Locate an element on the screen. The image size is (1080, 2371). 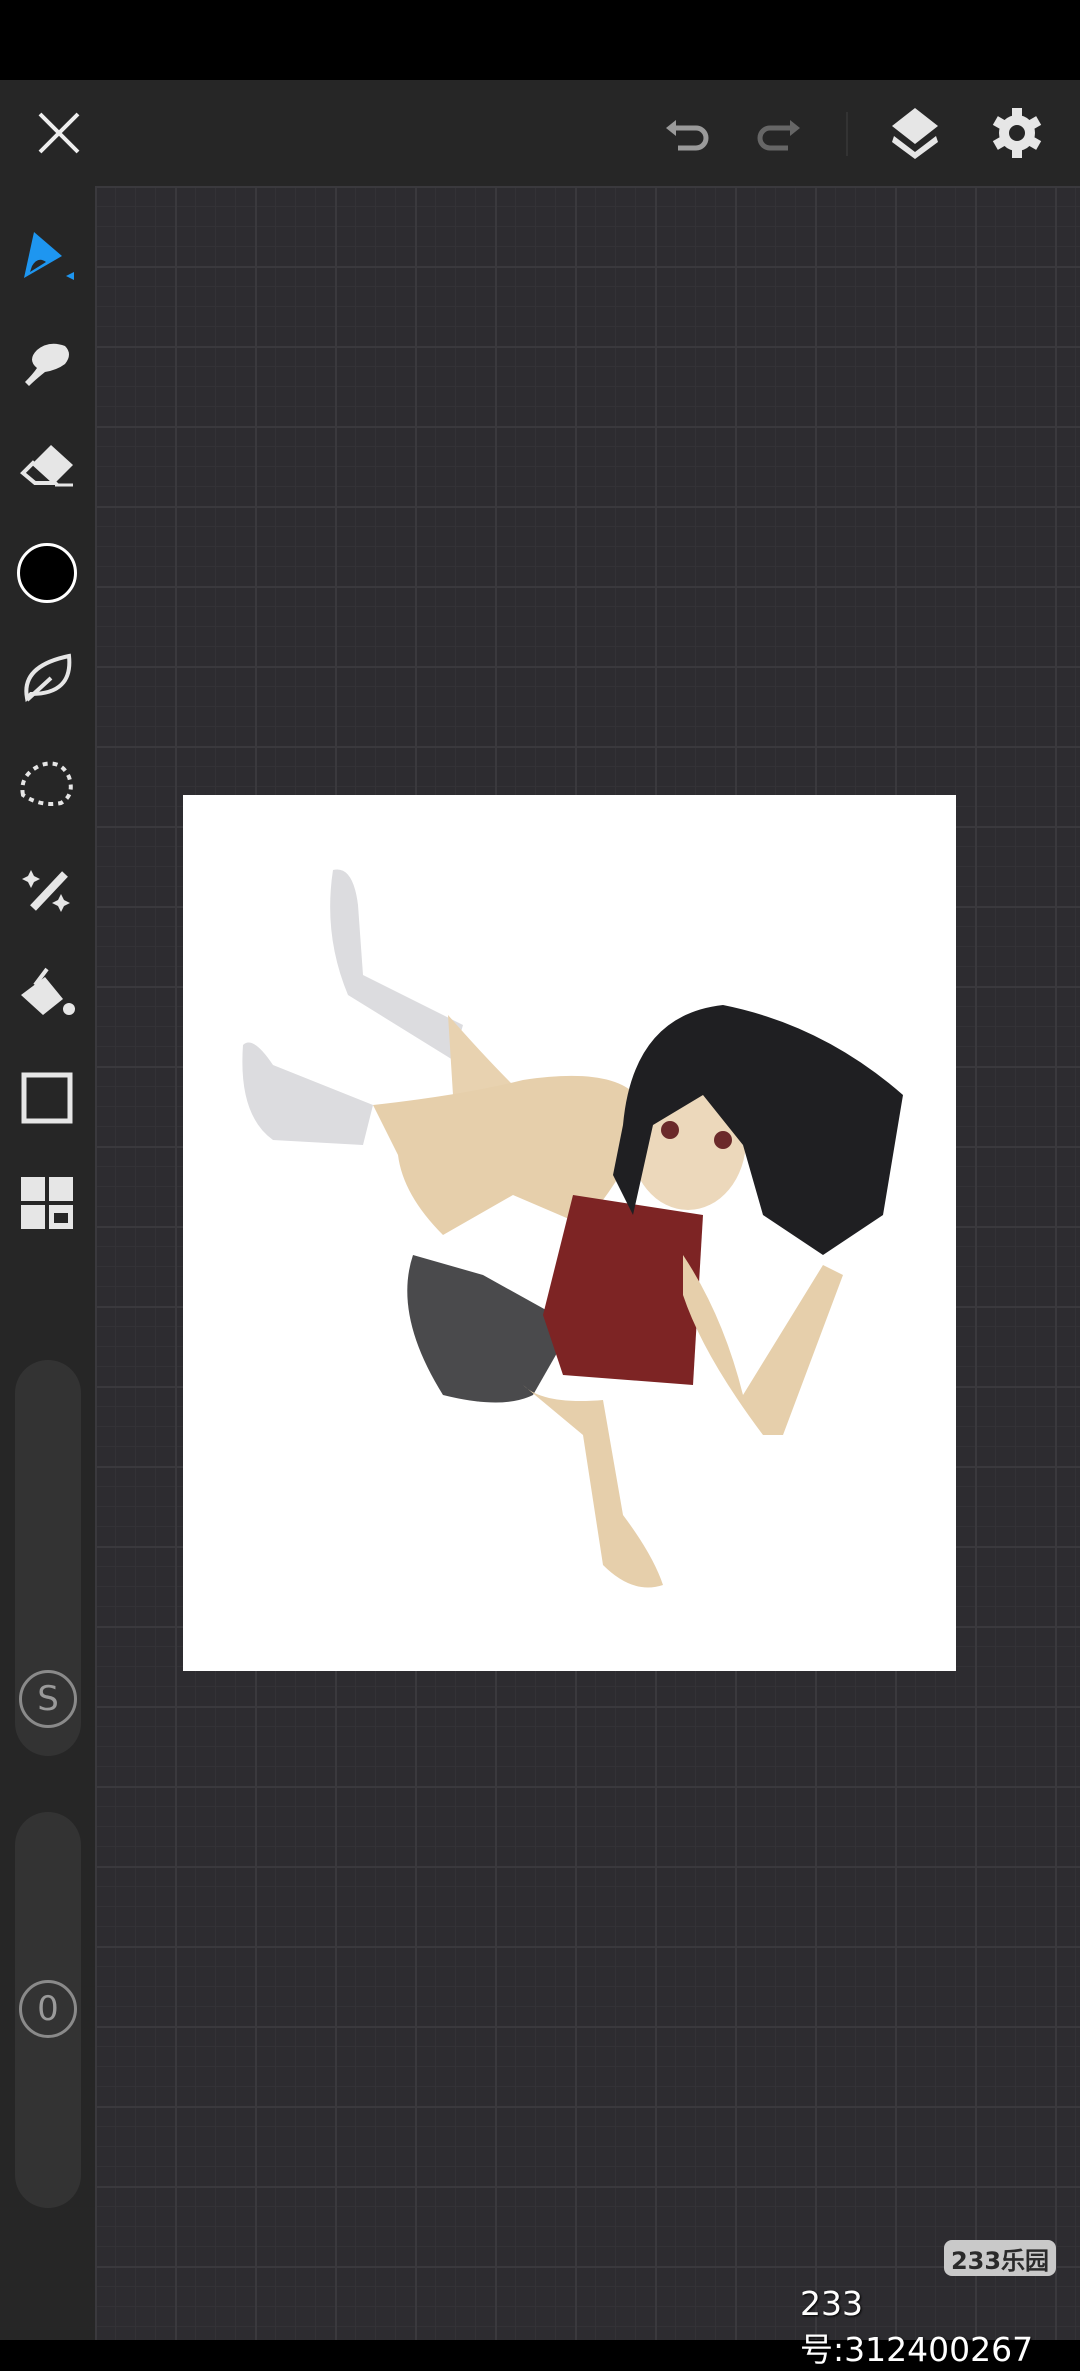
panels-tool is located at coordinates (47, 1203).